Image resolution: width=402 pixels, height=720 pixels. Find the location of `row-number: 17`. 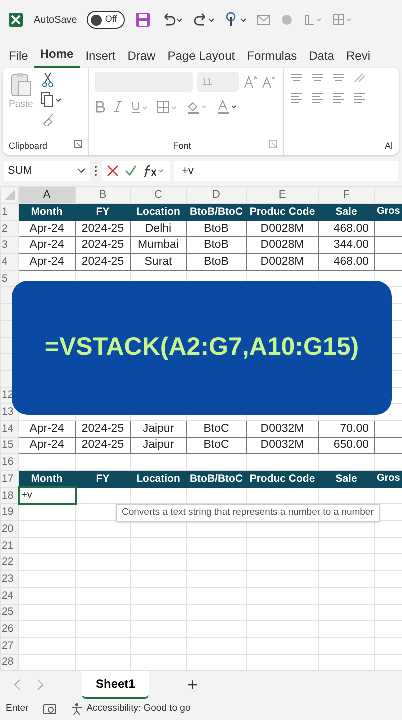

row-number: 17 is located at coordinates (9, 479).